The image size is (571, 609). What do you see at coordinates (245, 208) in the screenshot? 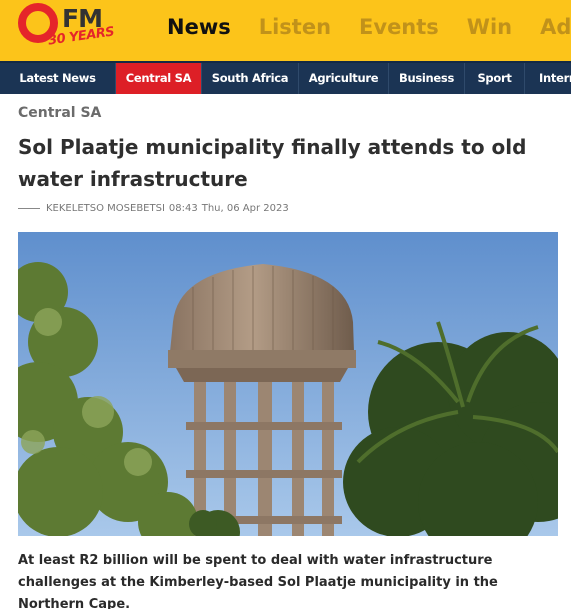
I see `article-date: Thu, 06 Apr 2023` at bounding box center [245, 208].